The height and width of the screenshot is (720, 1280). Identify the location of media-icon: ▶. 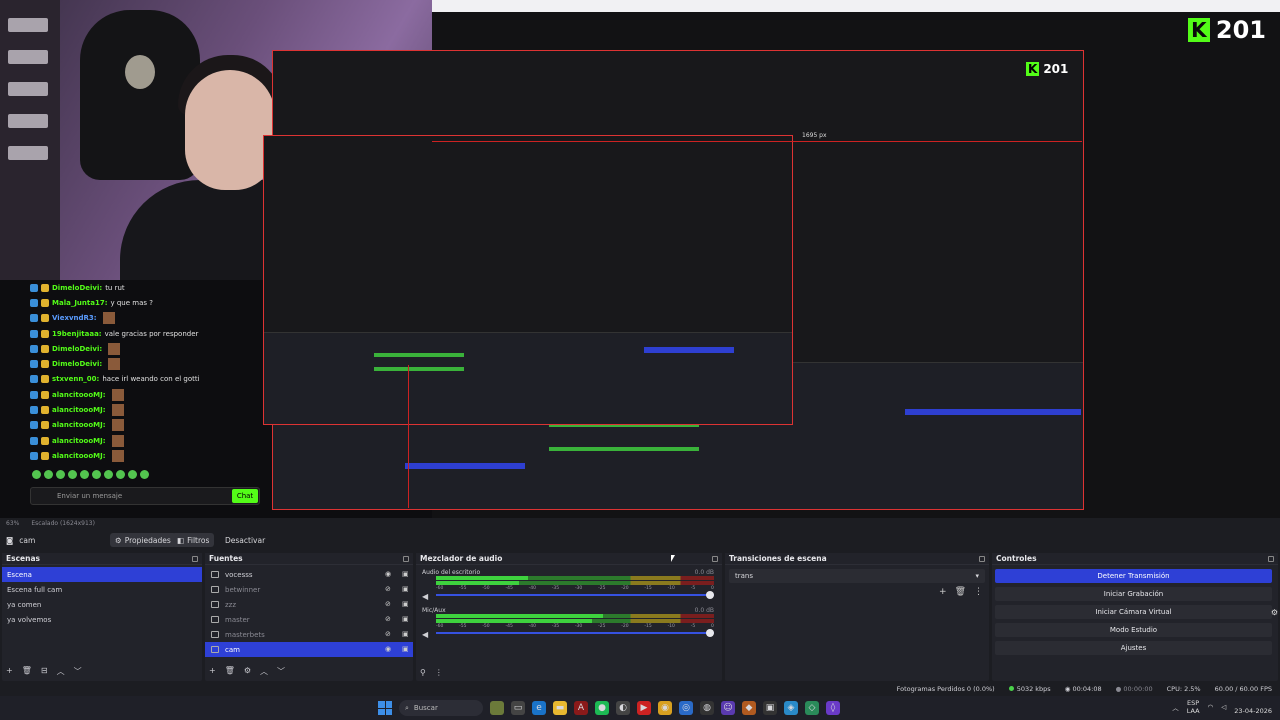
(644, 708).